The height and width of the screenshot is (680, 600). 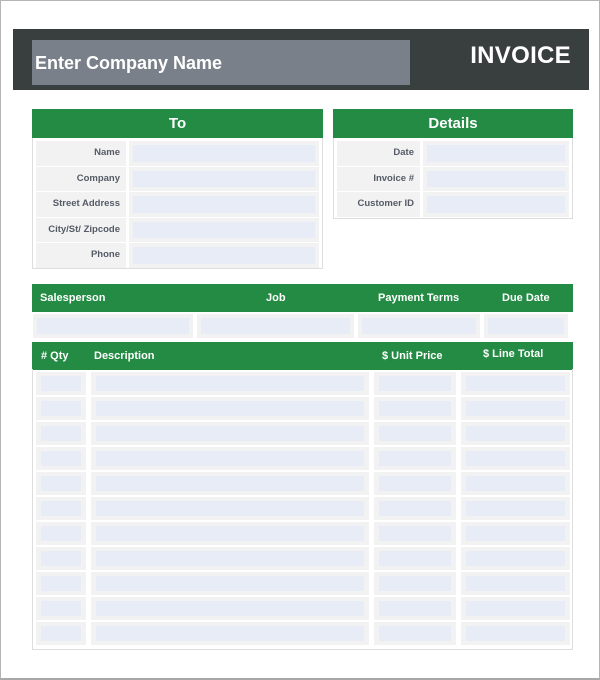 I want to click on invoice-title: INVOICE, so click(x=520, y=55).